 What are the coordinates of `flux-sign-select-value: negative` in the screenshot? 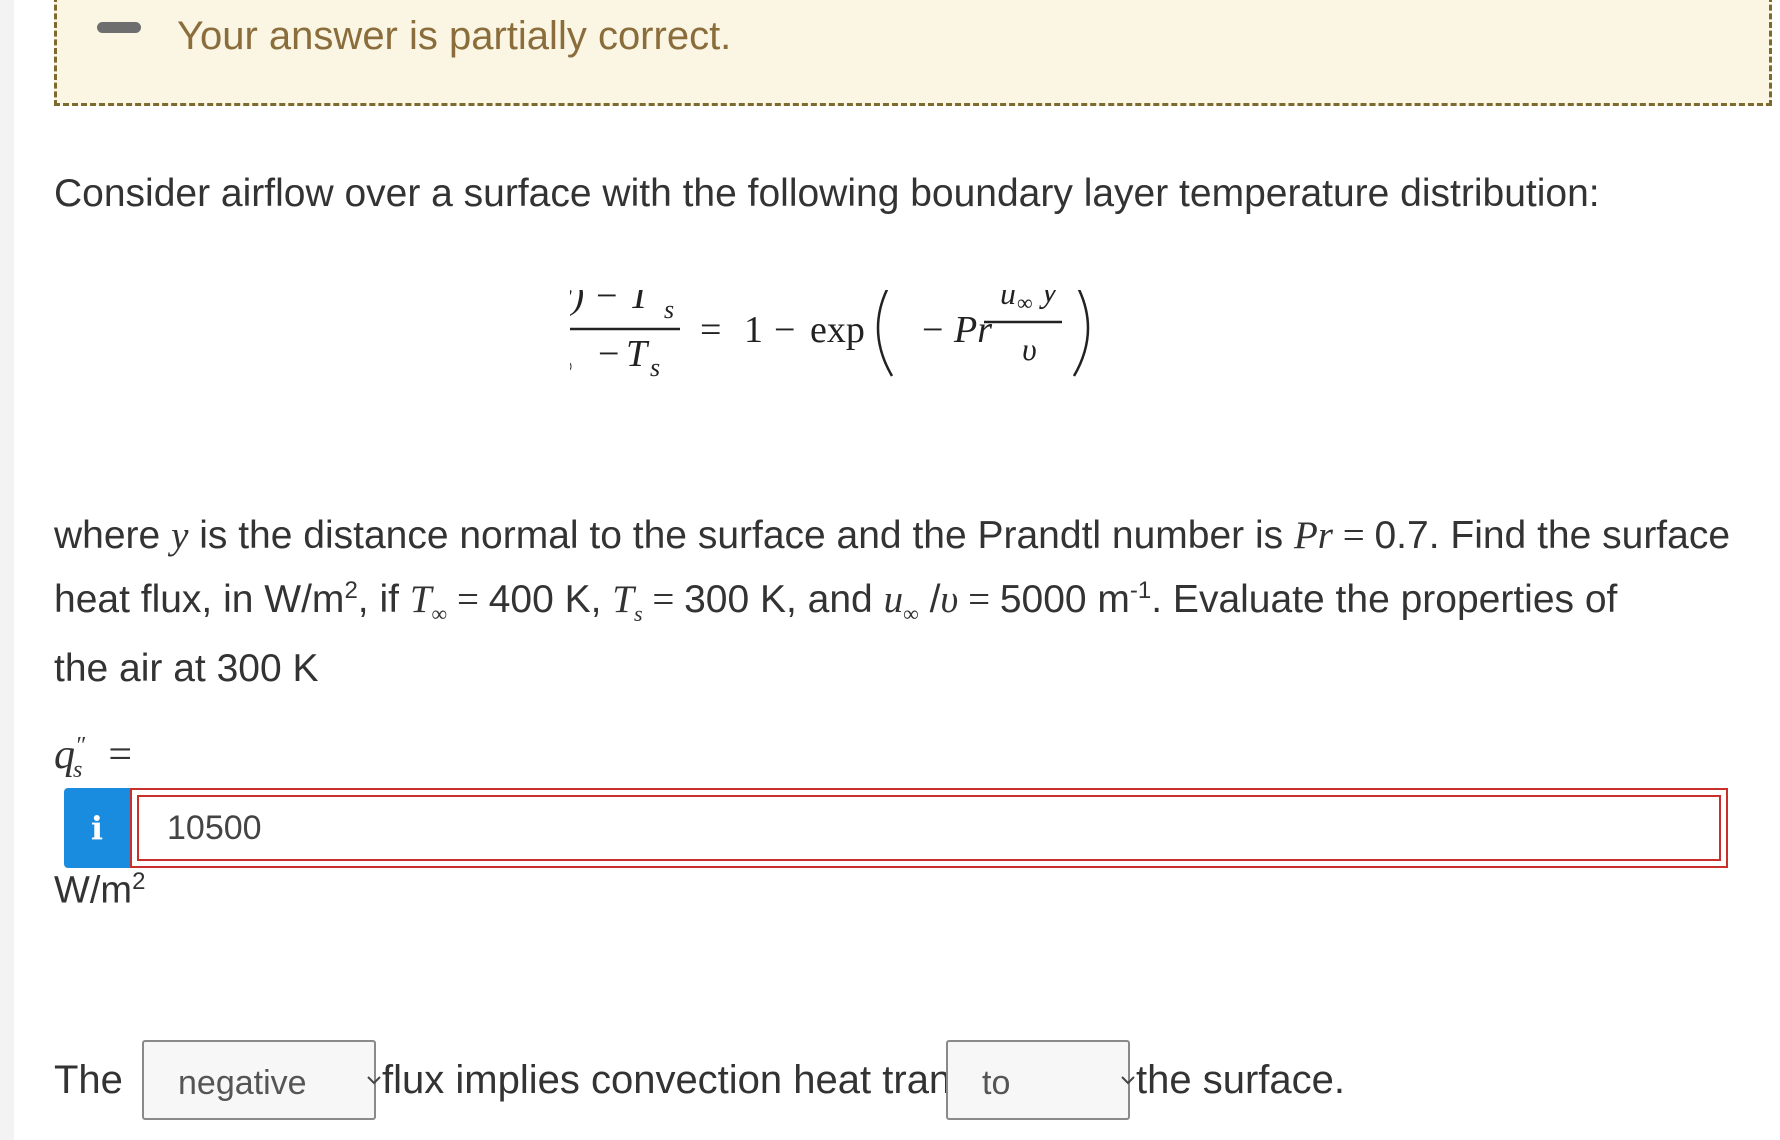 It's located at (242, 1083).